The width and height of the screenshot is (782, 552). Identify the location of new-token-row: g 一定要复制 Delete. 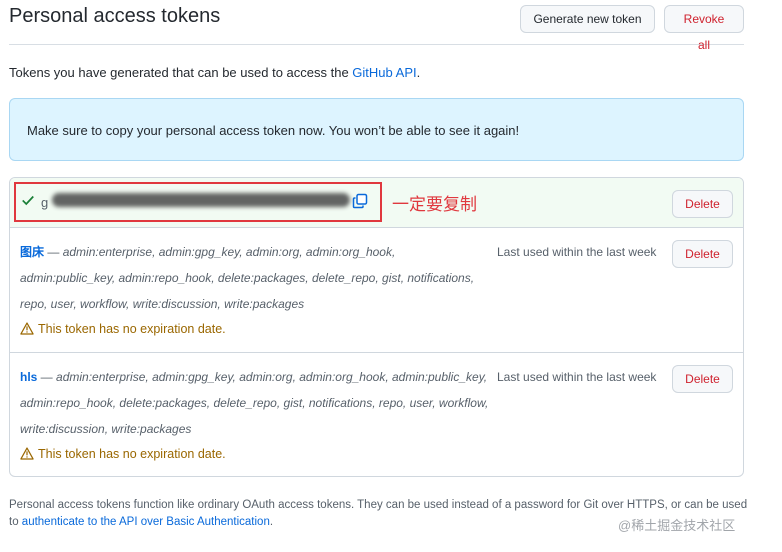
(376, 203).